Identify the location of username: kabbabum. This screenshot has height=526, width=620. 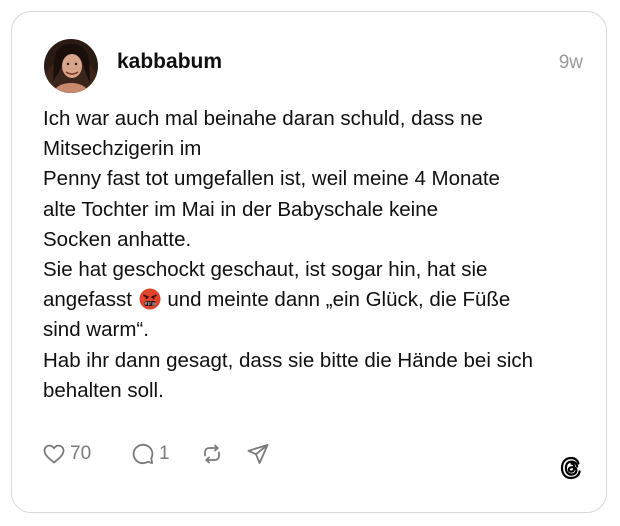
(169, 62).